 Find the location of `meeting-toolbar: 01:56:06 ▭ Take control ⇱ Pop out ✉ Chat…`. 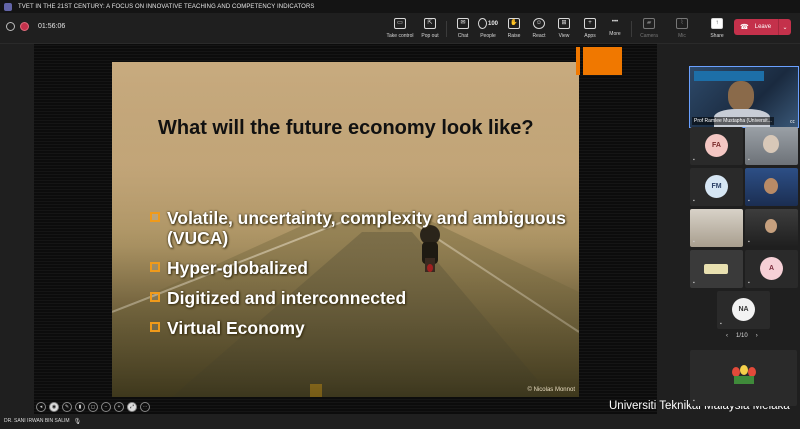

meeting-toolbar: 01:56:06 ▭ Take control ⇱ Pop out ✉ Chat… is located at coordinates (400, 28).